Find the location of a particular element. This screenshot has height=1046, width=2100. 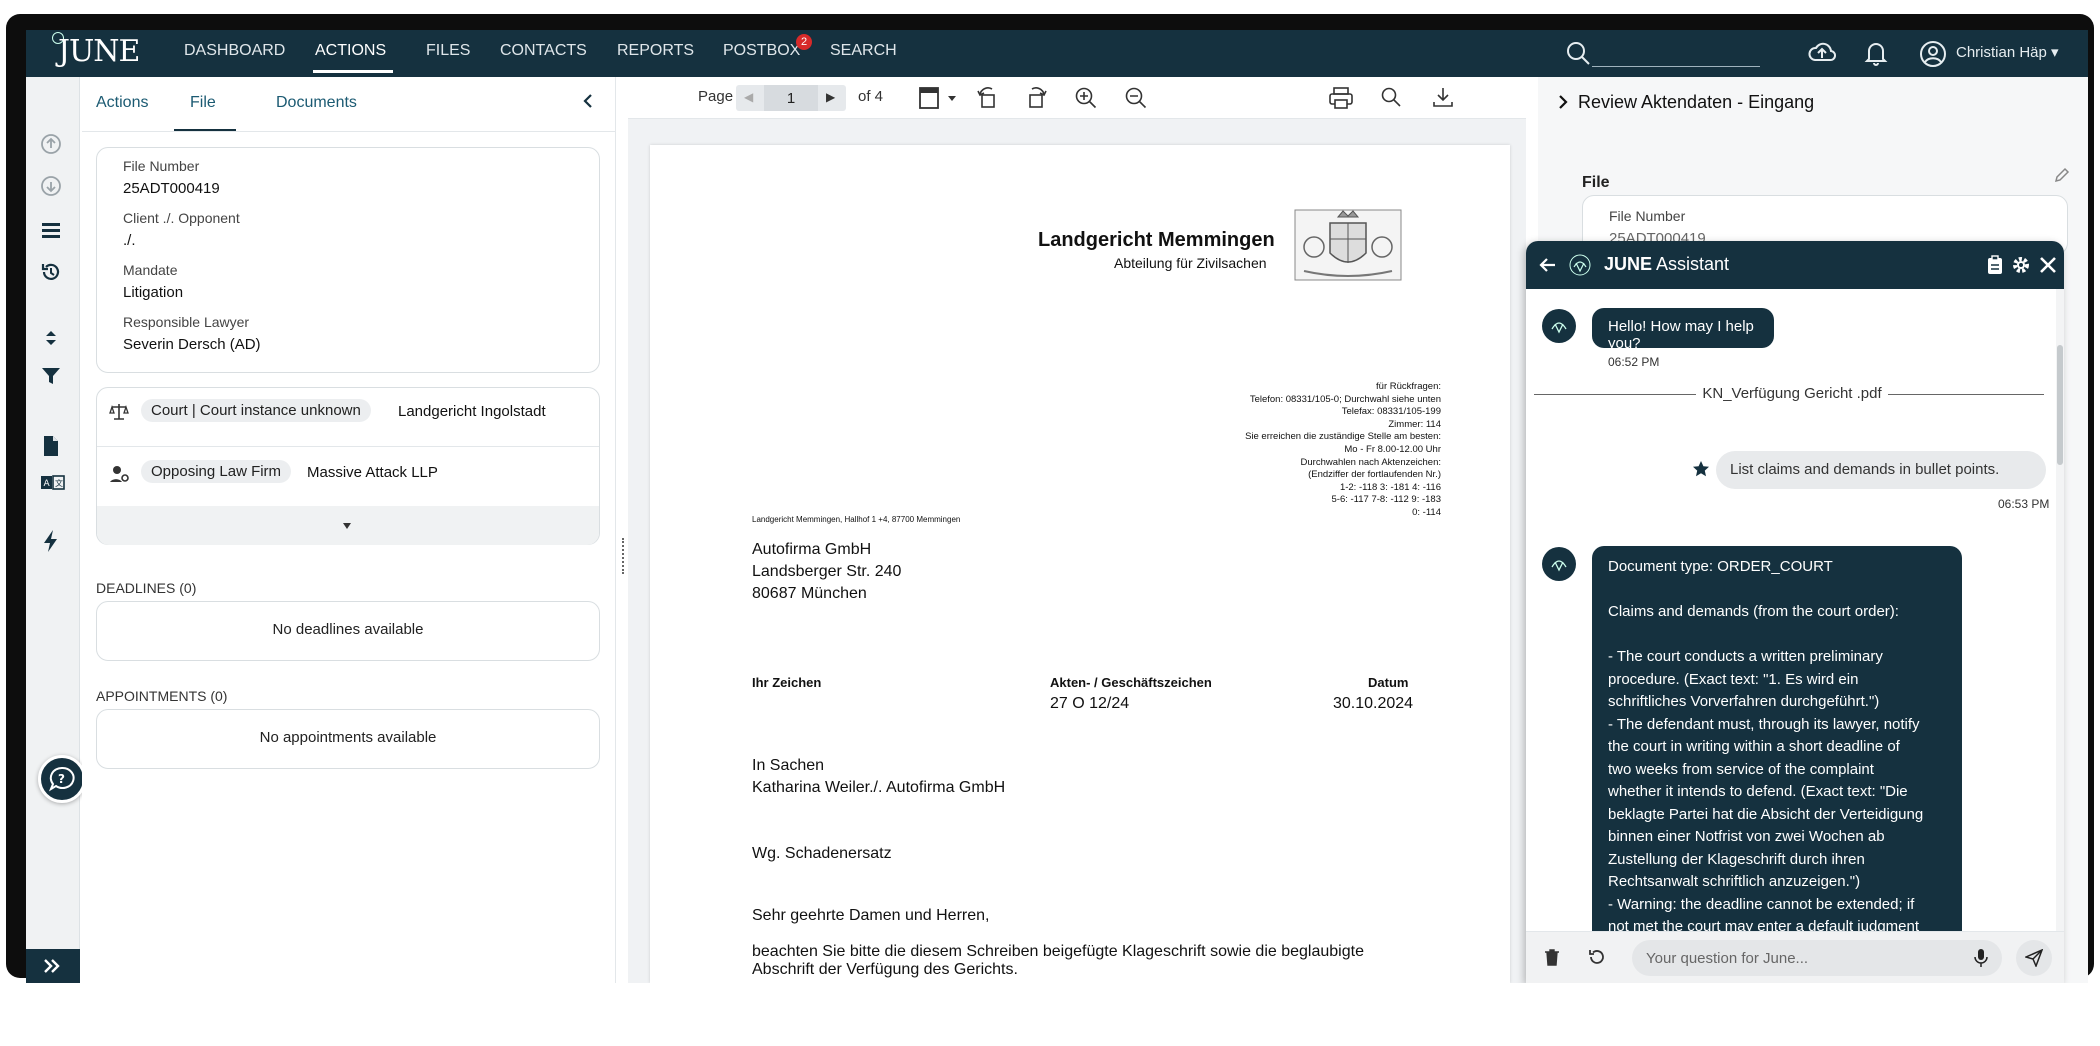

close-icon is located at coordinates (2048, 265).